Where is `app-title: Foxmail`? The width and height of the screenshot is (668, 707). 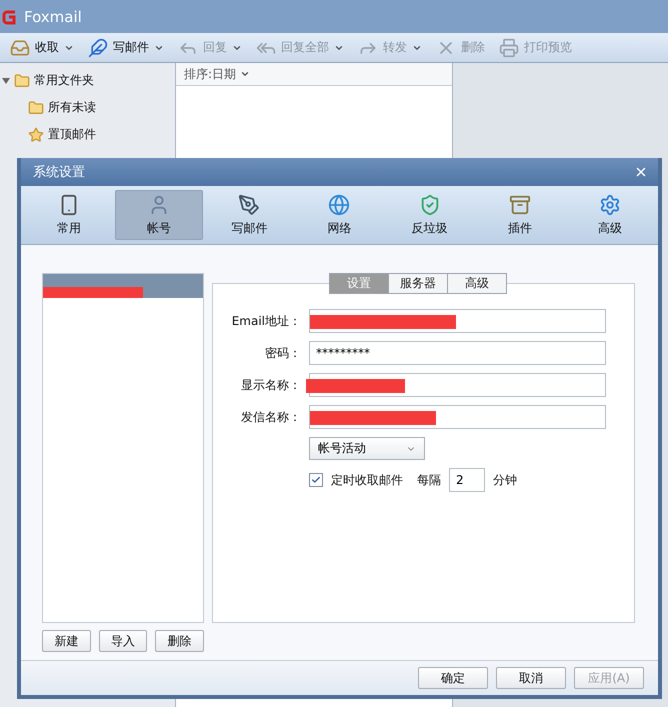
app-title: Foxmail is located at coordinates (53, 17).